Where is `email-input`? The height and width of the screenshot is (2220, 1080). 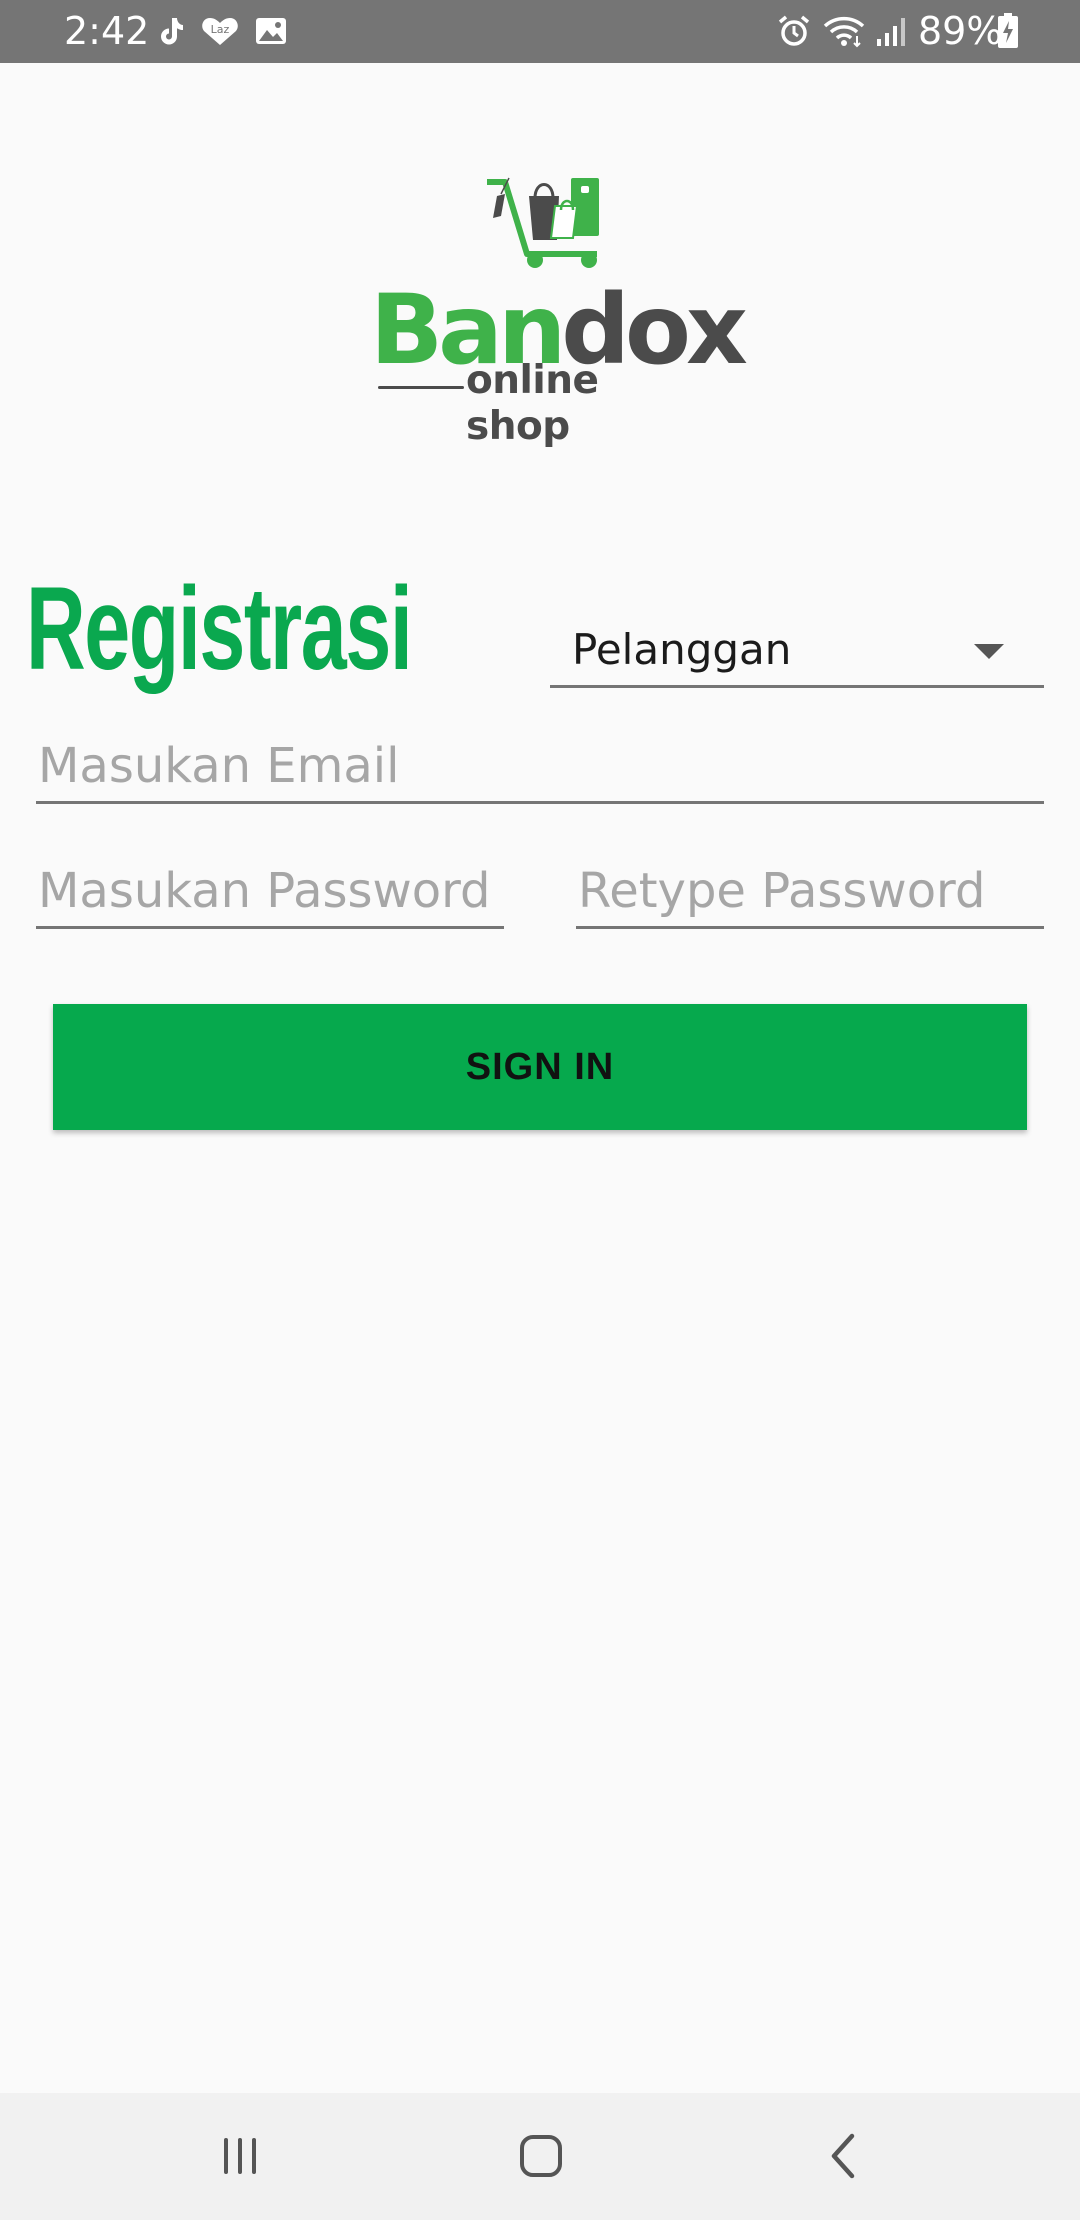 email-input is located at coordinates (540, 765).